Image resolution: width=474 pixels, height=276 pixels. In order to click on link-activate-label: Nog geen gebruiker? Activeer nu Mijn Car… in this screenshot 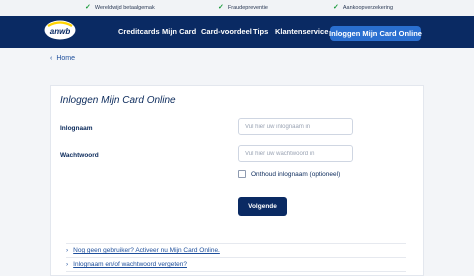, I will do `click(146, 250)`.